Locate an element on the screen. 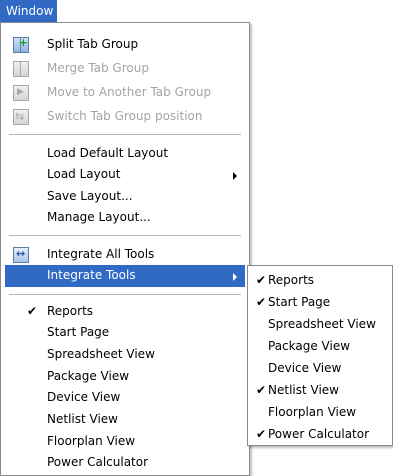 Image resolution: width=393 pixels, height=476 pixels. submenu-item-floorplan-view: Floorplan View is located at coordinates (320, 413).